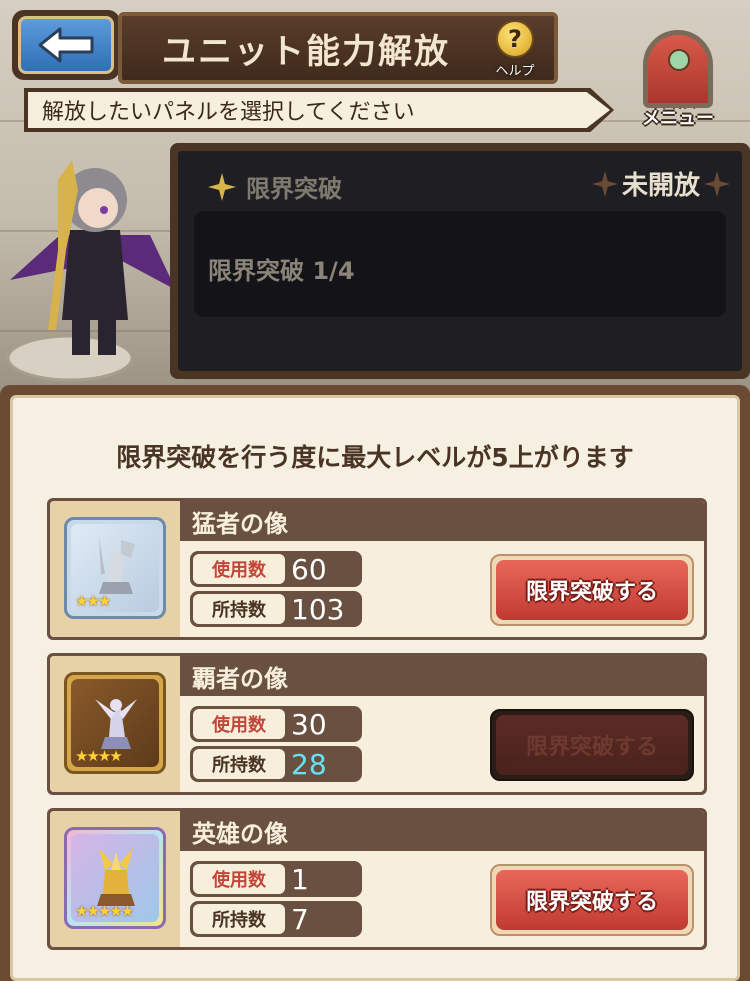 This screenshot has width=750, height=981. I want to click on unit-character, so click(88, 265).